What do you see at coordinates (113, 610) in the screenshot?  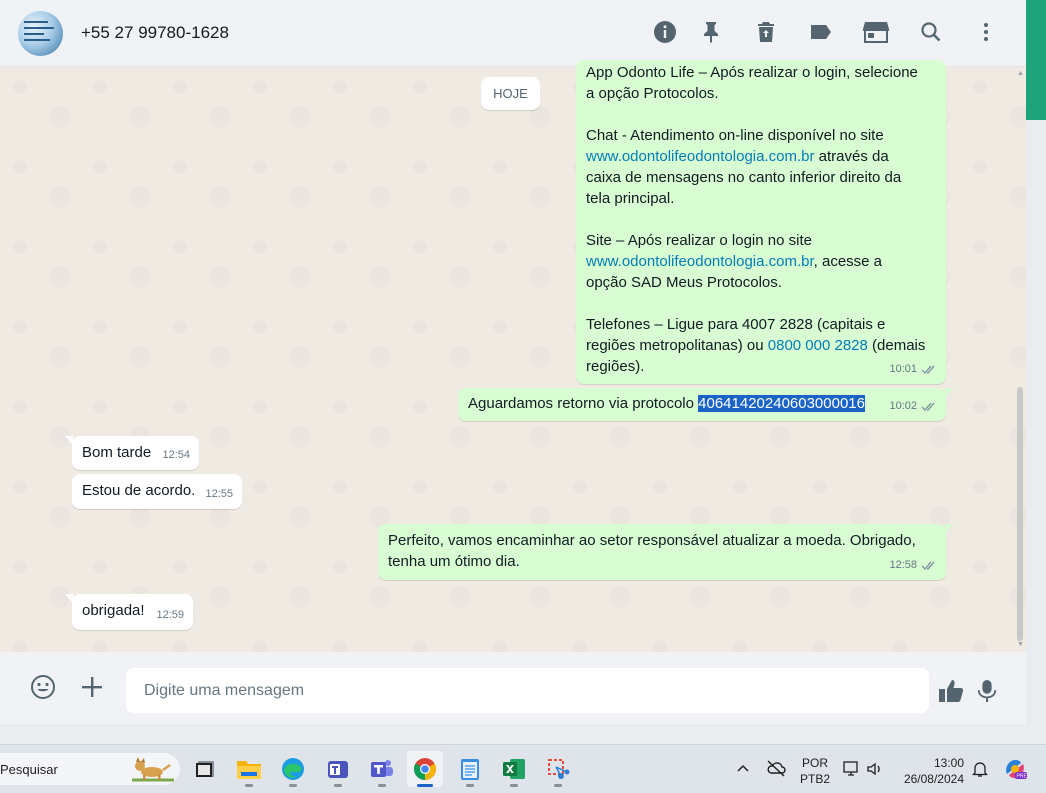 I see `message-text: obrigada!` at bounding box center [113, 610].